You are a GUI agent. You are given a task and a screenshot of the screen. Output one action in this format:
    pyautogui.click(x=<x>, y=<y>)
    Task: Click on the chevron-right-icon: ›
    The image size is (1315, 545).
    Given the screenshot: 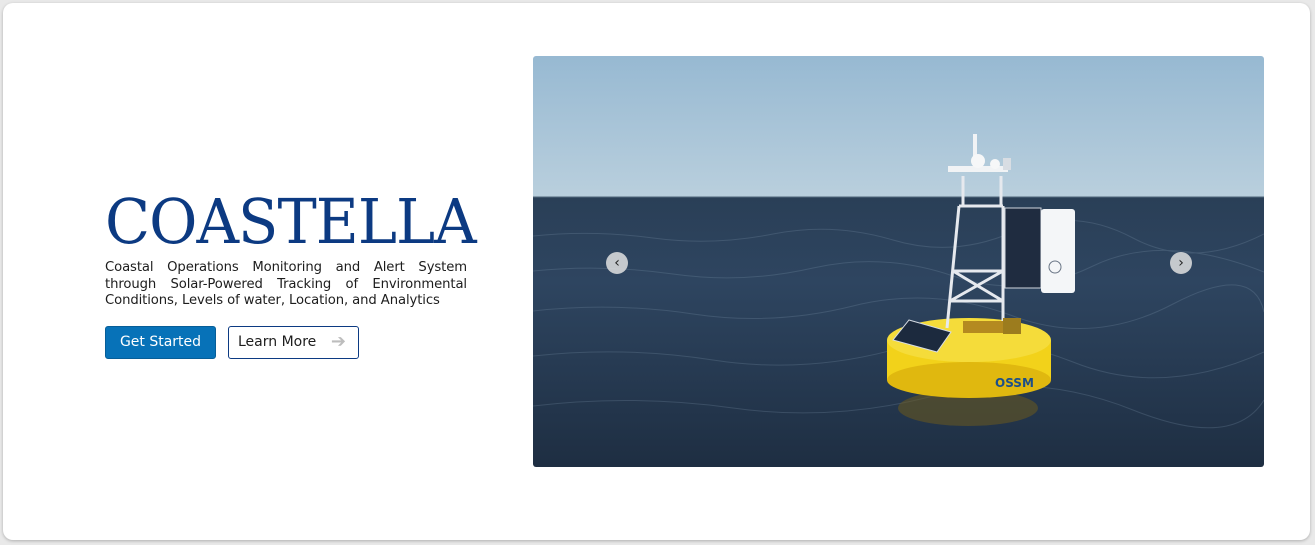 What is the action you would take?
    pyautogui.click(x=1181, y=263)
    